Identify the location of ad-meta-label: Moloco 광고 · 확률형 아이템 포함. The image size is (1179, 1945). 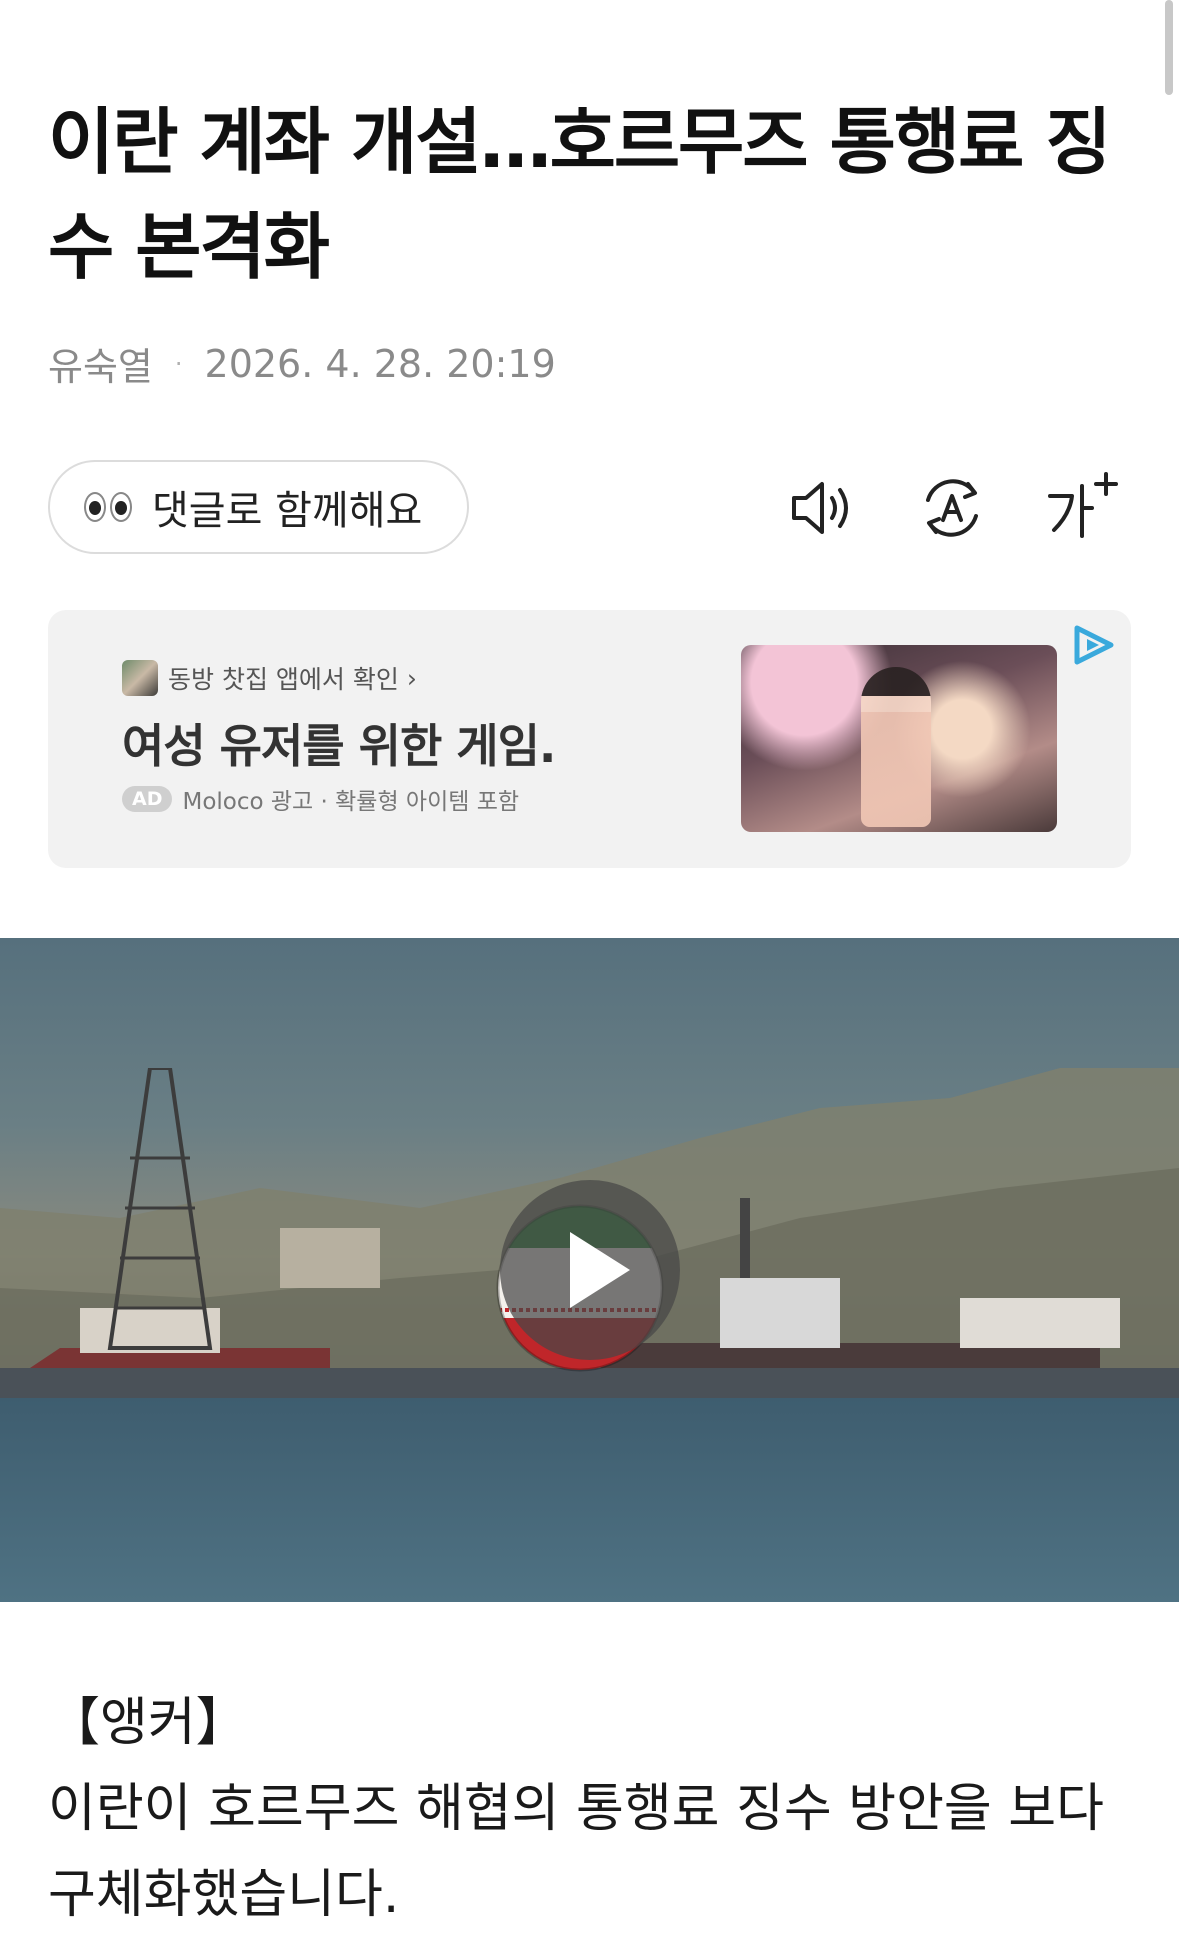
(351, 802).